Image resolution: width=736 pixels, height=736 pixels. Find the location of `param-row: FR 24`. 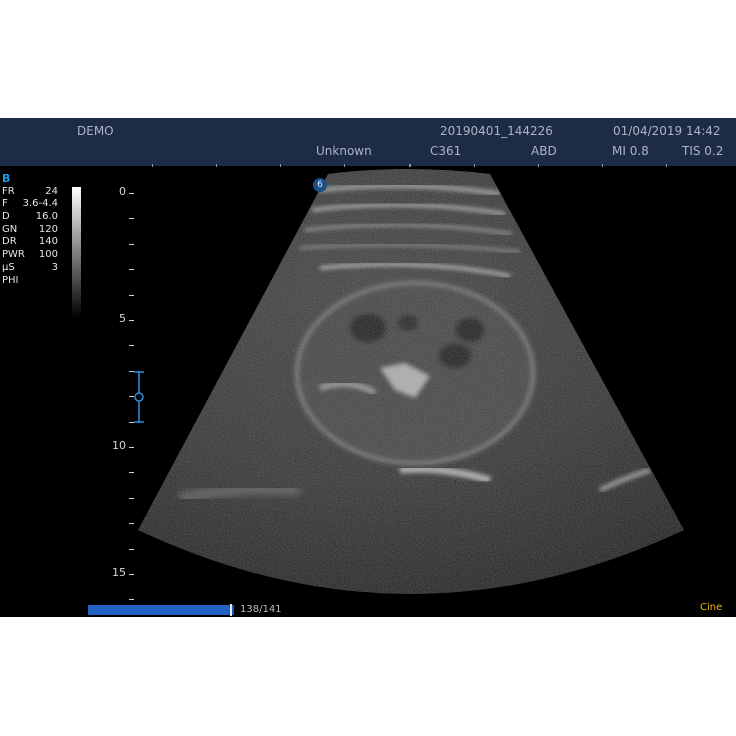

param-row: FR 24 is located at coordinates (30, 191).